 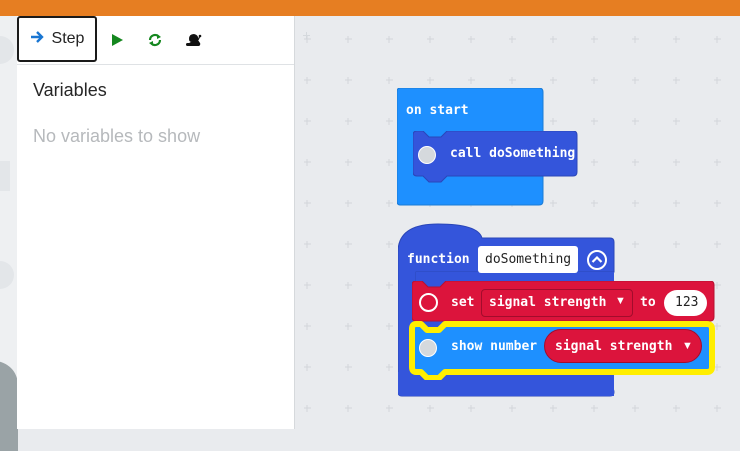 I want to click on variable-name: signal strength, so click(x=548, y=302).